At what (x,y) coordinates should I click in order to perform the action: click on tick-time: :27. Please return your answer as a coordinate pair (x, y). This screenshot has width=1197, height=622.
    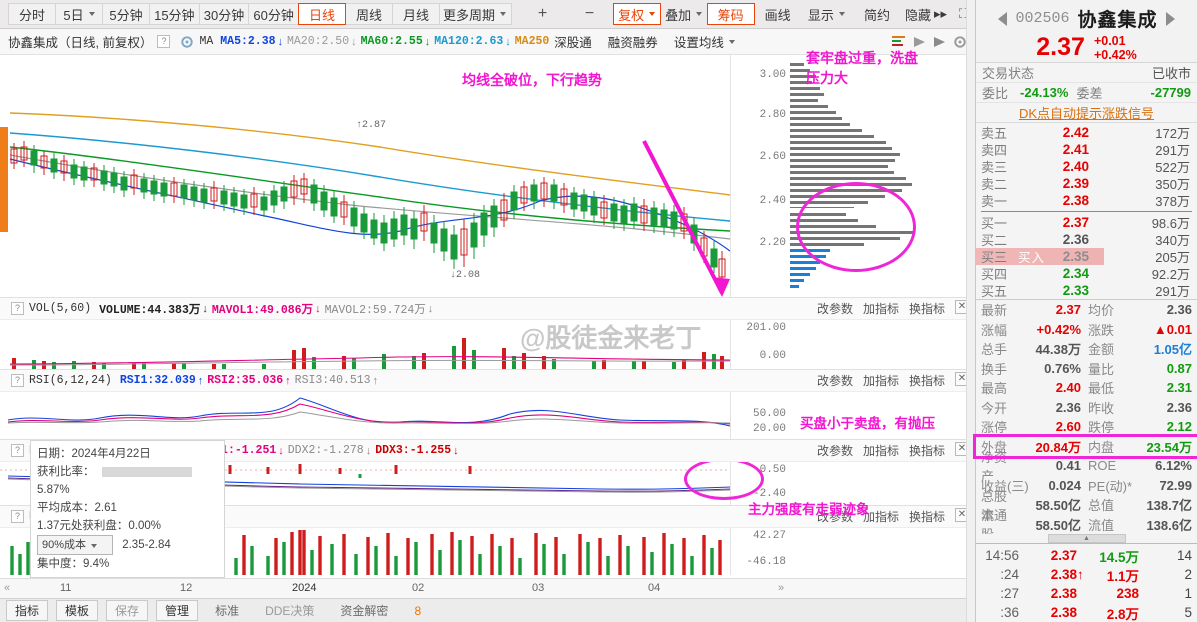
    Looking at the image, I should click on (1009, 593).